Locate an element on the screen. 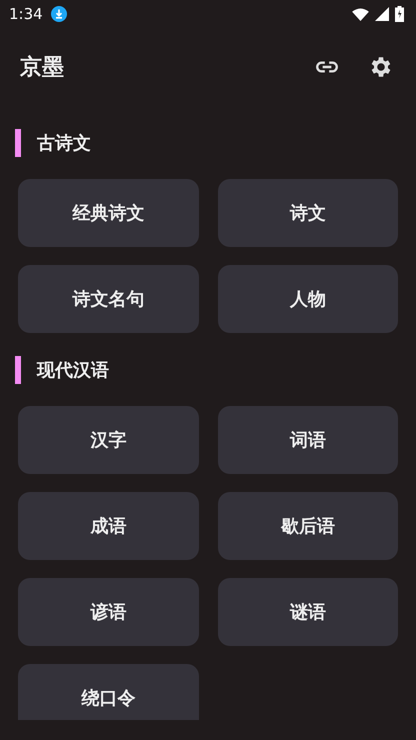  category-button: 歇后语 is located at coordinates (308, 526).